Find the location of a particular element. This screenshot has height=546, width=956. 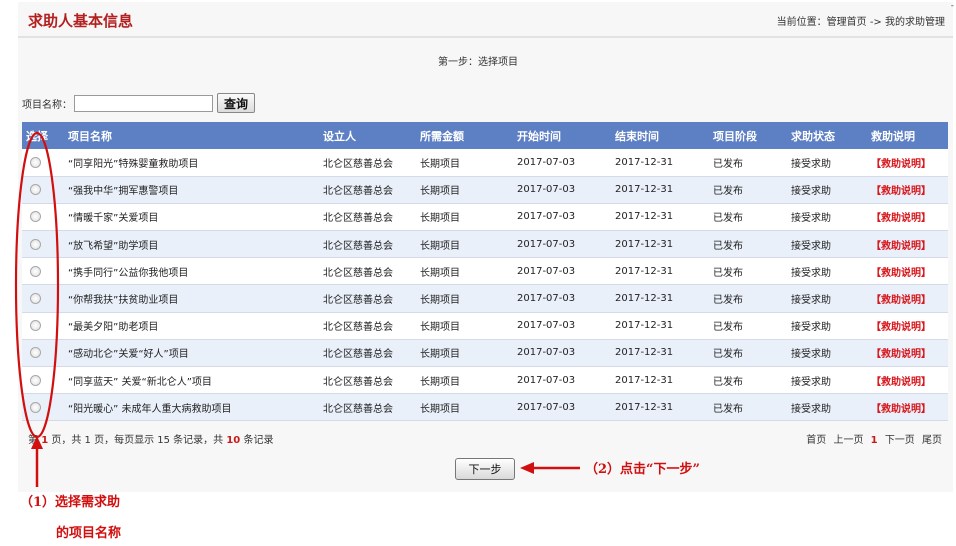

search-label: 项目名称： is located at coordinates (47, 105).